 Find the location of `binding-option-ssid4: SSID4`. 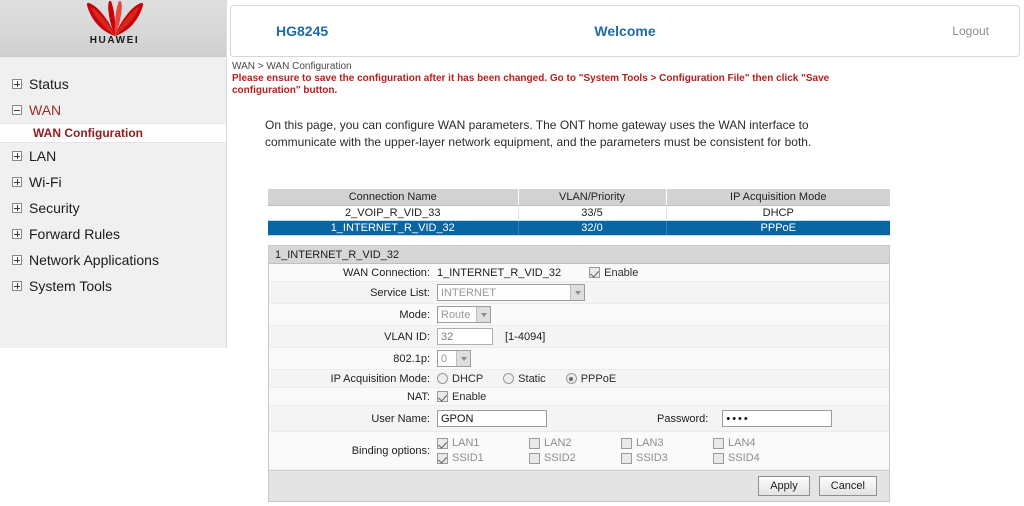

binding-option-ssid4: SSID4 is located at coordinates (759, 458).